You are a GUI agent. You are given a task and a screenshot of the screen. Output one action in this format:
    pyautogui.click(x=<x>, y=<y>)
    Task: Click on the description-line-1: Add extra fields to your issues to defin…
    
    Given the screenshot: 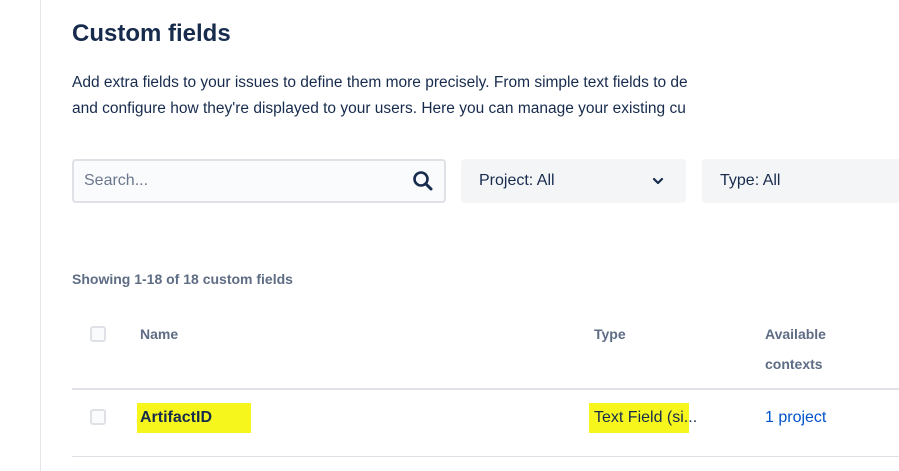 What is the action you would take?
    pyautogui.click(x=380, y=82)
    